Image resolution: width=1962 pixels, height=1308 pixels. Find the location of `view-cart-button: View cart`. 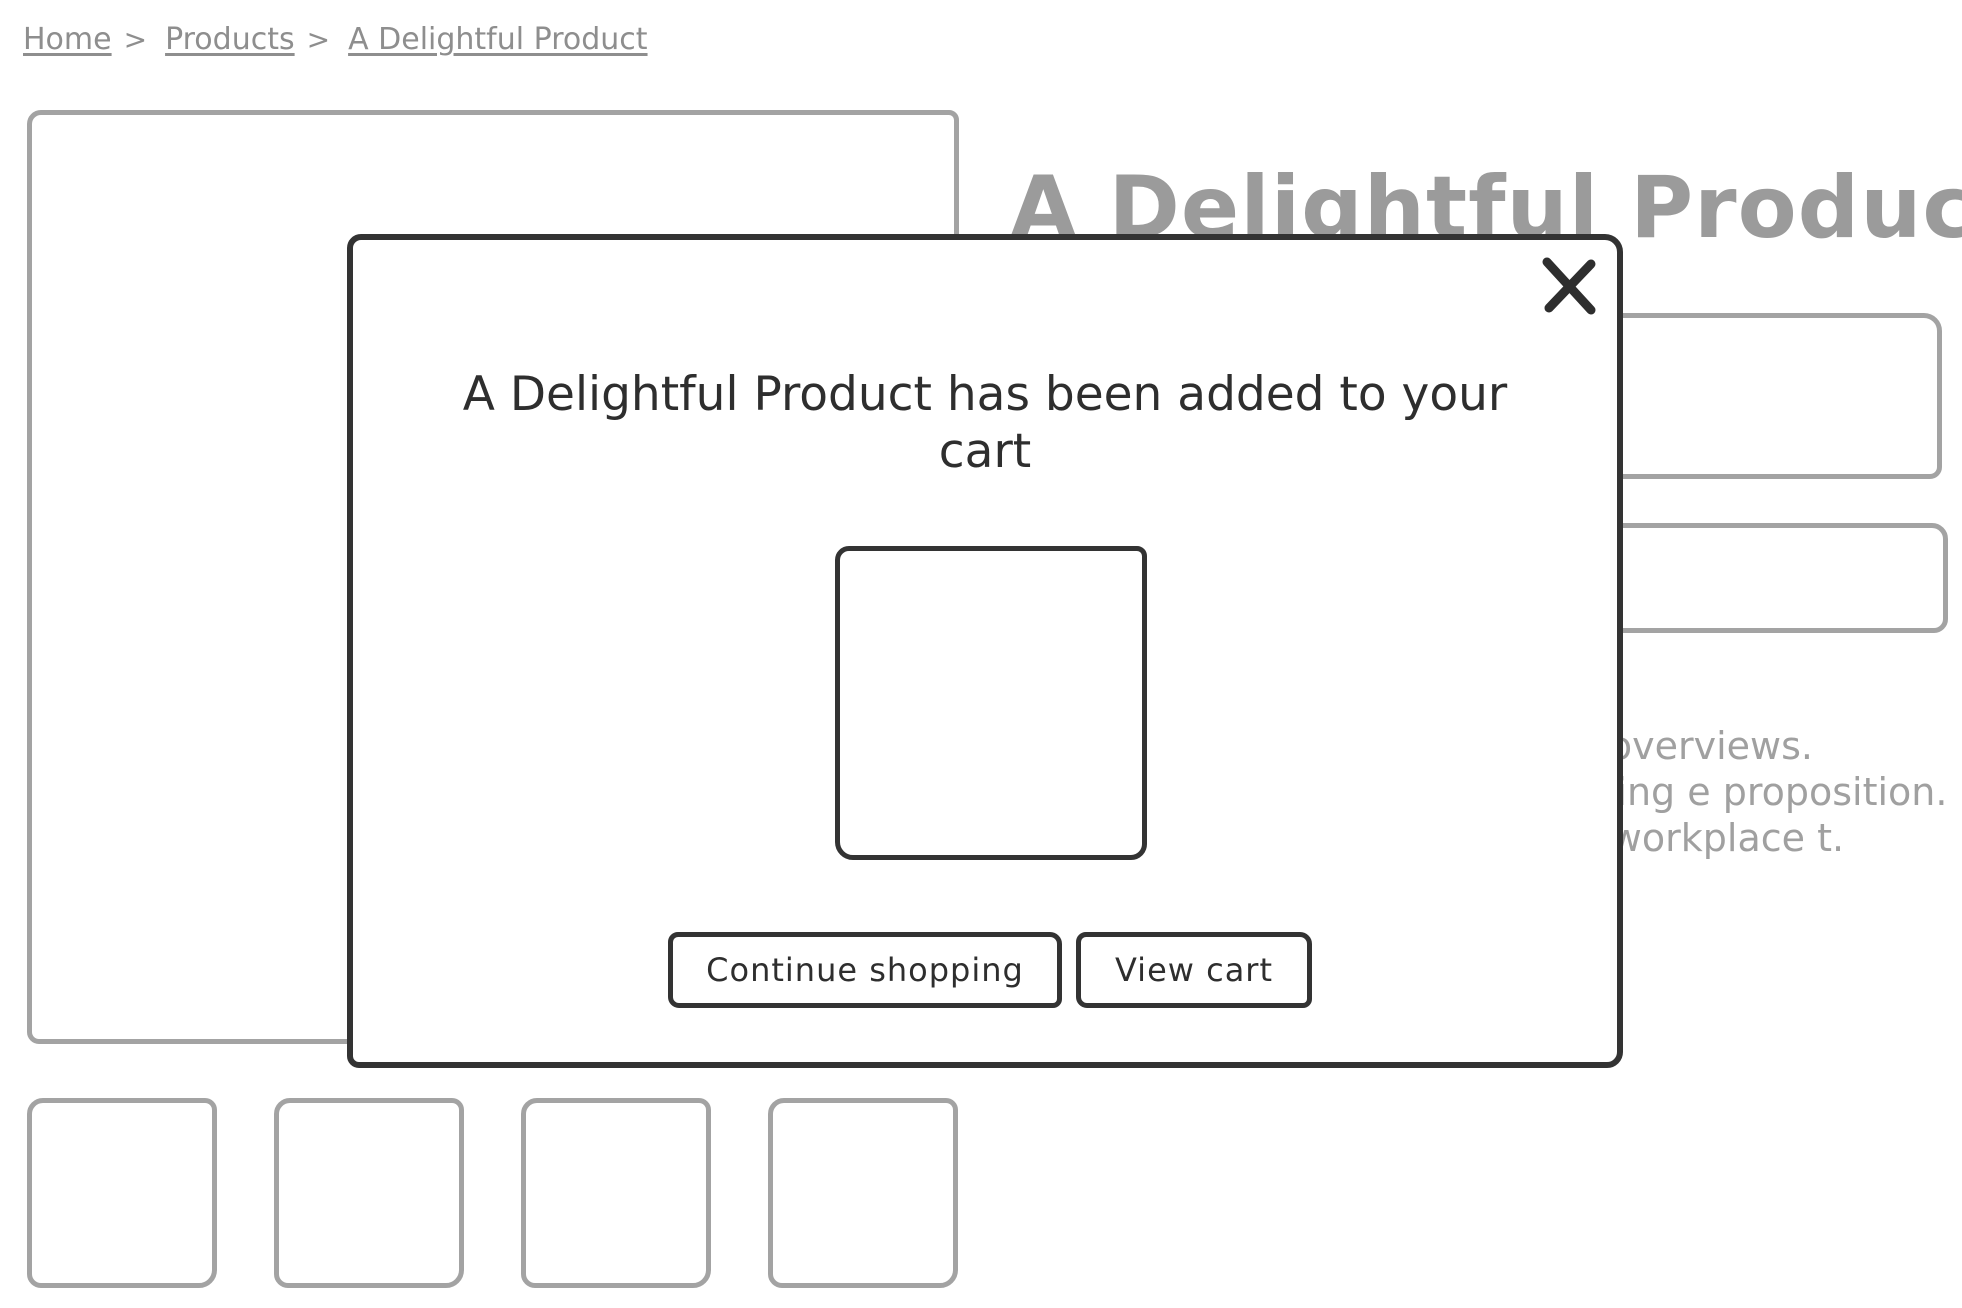

view-cart-button: View cart is located at coordinates (1194, 970).